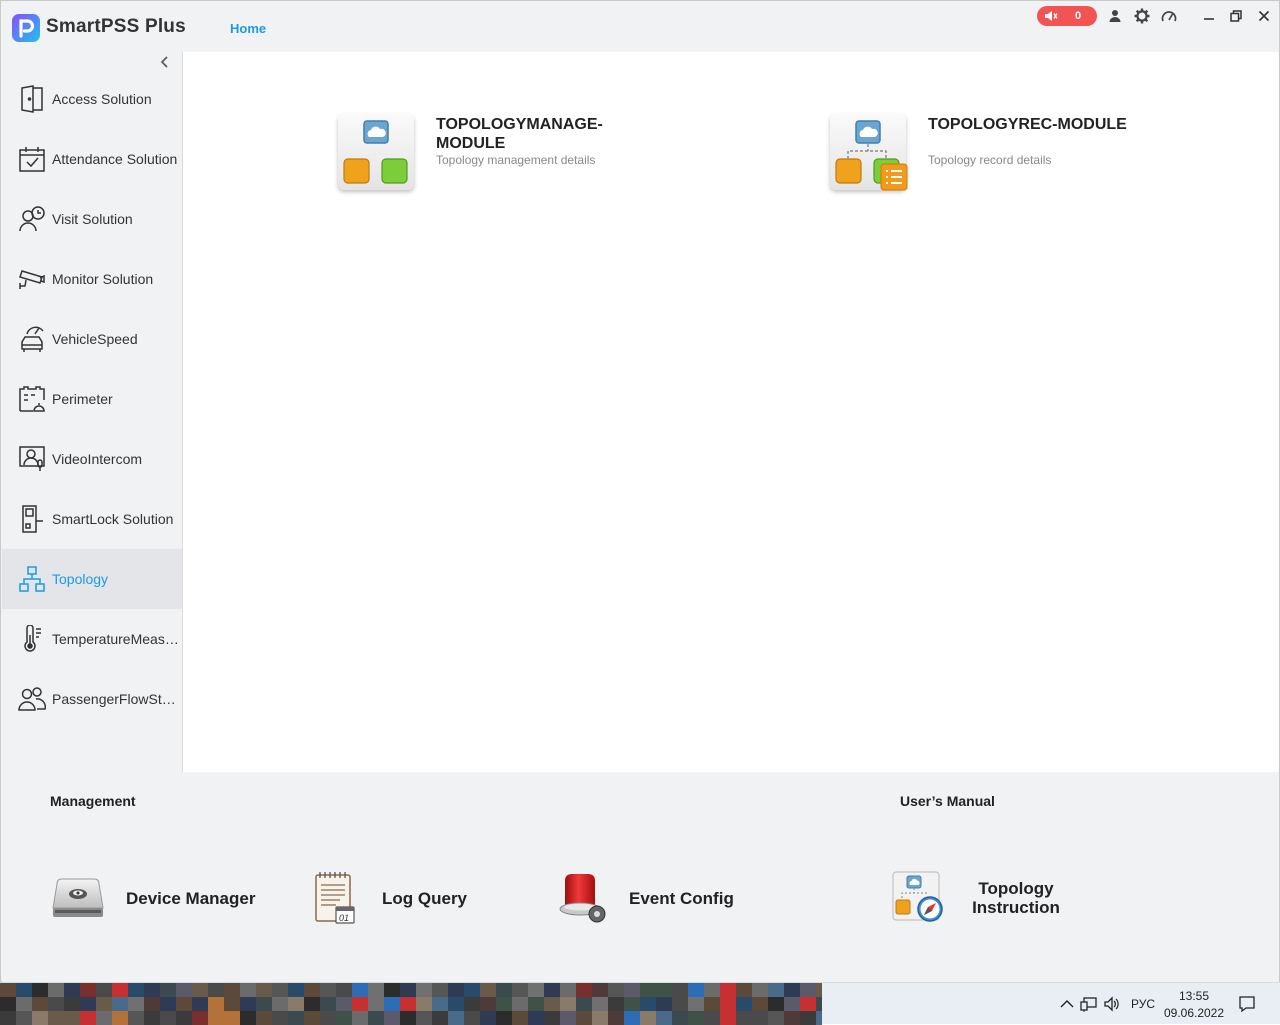 The width and height of the screenshot is (1280, 1025). I want to click on gauge-icon, so click(1169, 16).